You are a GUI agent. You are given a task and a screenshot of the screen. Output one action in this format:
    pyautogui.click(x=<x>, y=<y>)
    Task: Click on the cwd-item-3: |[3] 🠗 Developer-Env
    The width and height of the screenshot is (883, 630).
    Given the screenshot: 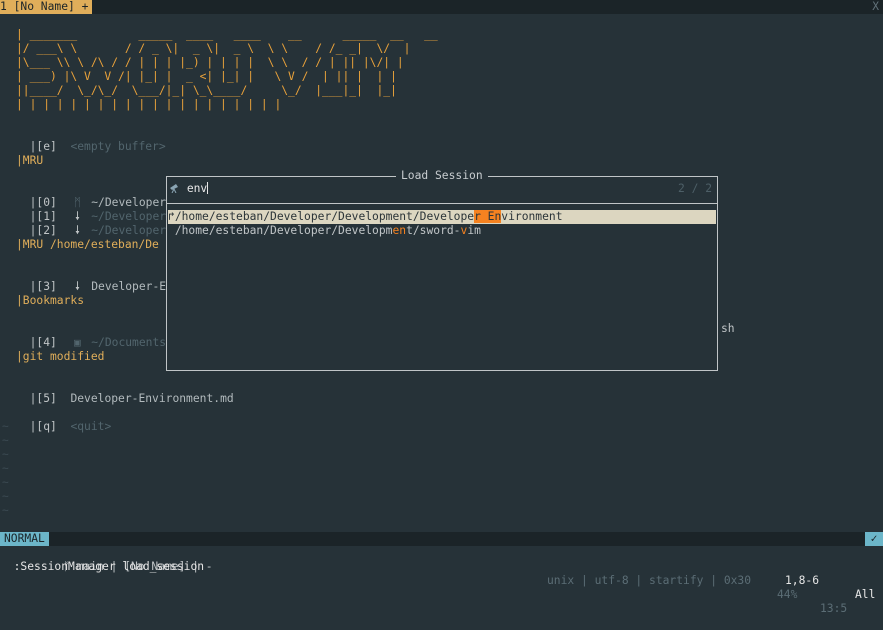 What is the action you would take?
    pyautogui.click(x=98, y=279)
    